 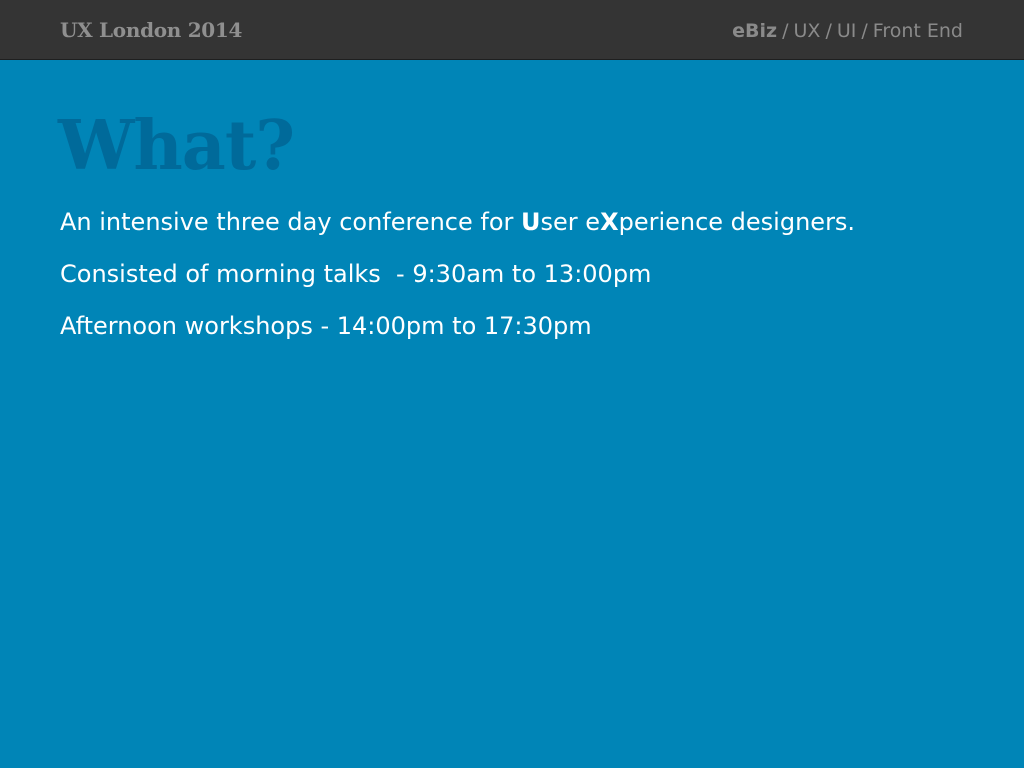 What do you see at coordinates (151, 30) in the screenshot?
I see `event-title: UX London 2014` at bounding box center [151, 30].